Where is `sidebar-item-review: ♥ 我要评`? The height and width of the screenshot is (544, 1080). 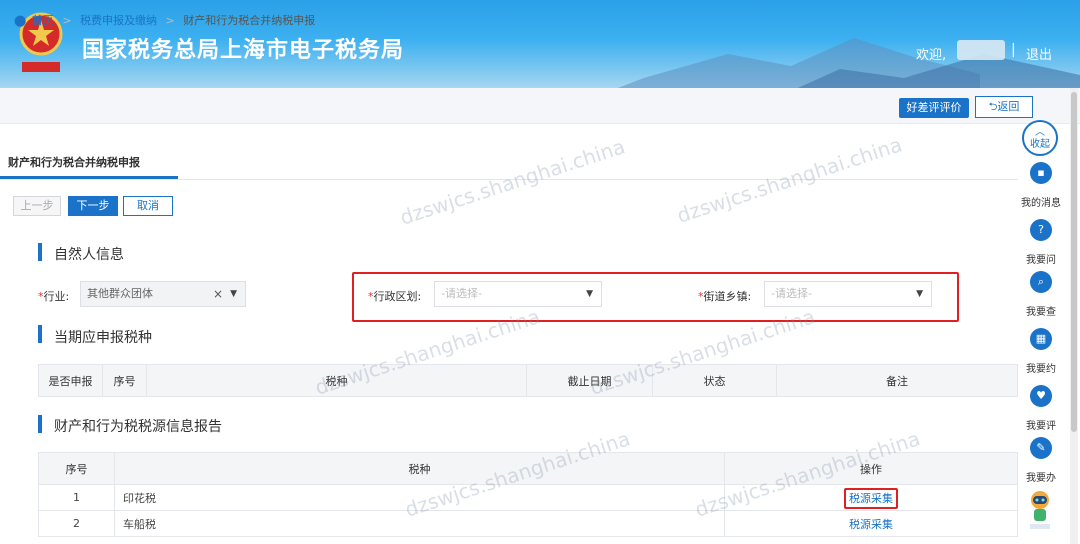
sidebar-item-review: ♥ 我要评 is located at coordinates (1041, 408).